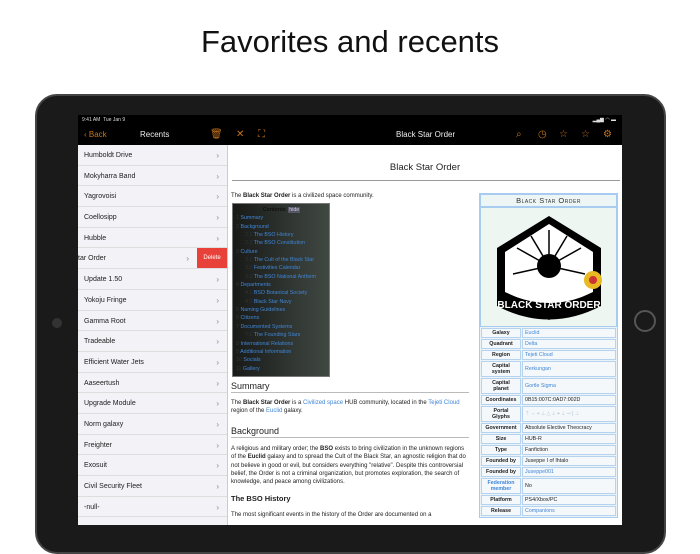 This screenshot has width=700, height=554. I want to click on infobox-row: Capital planet Gortle Sigma, so click(548, 386).